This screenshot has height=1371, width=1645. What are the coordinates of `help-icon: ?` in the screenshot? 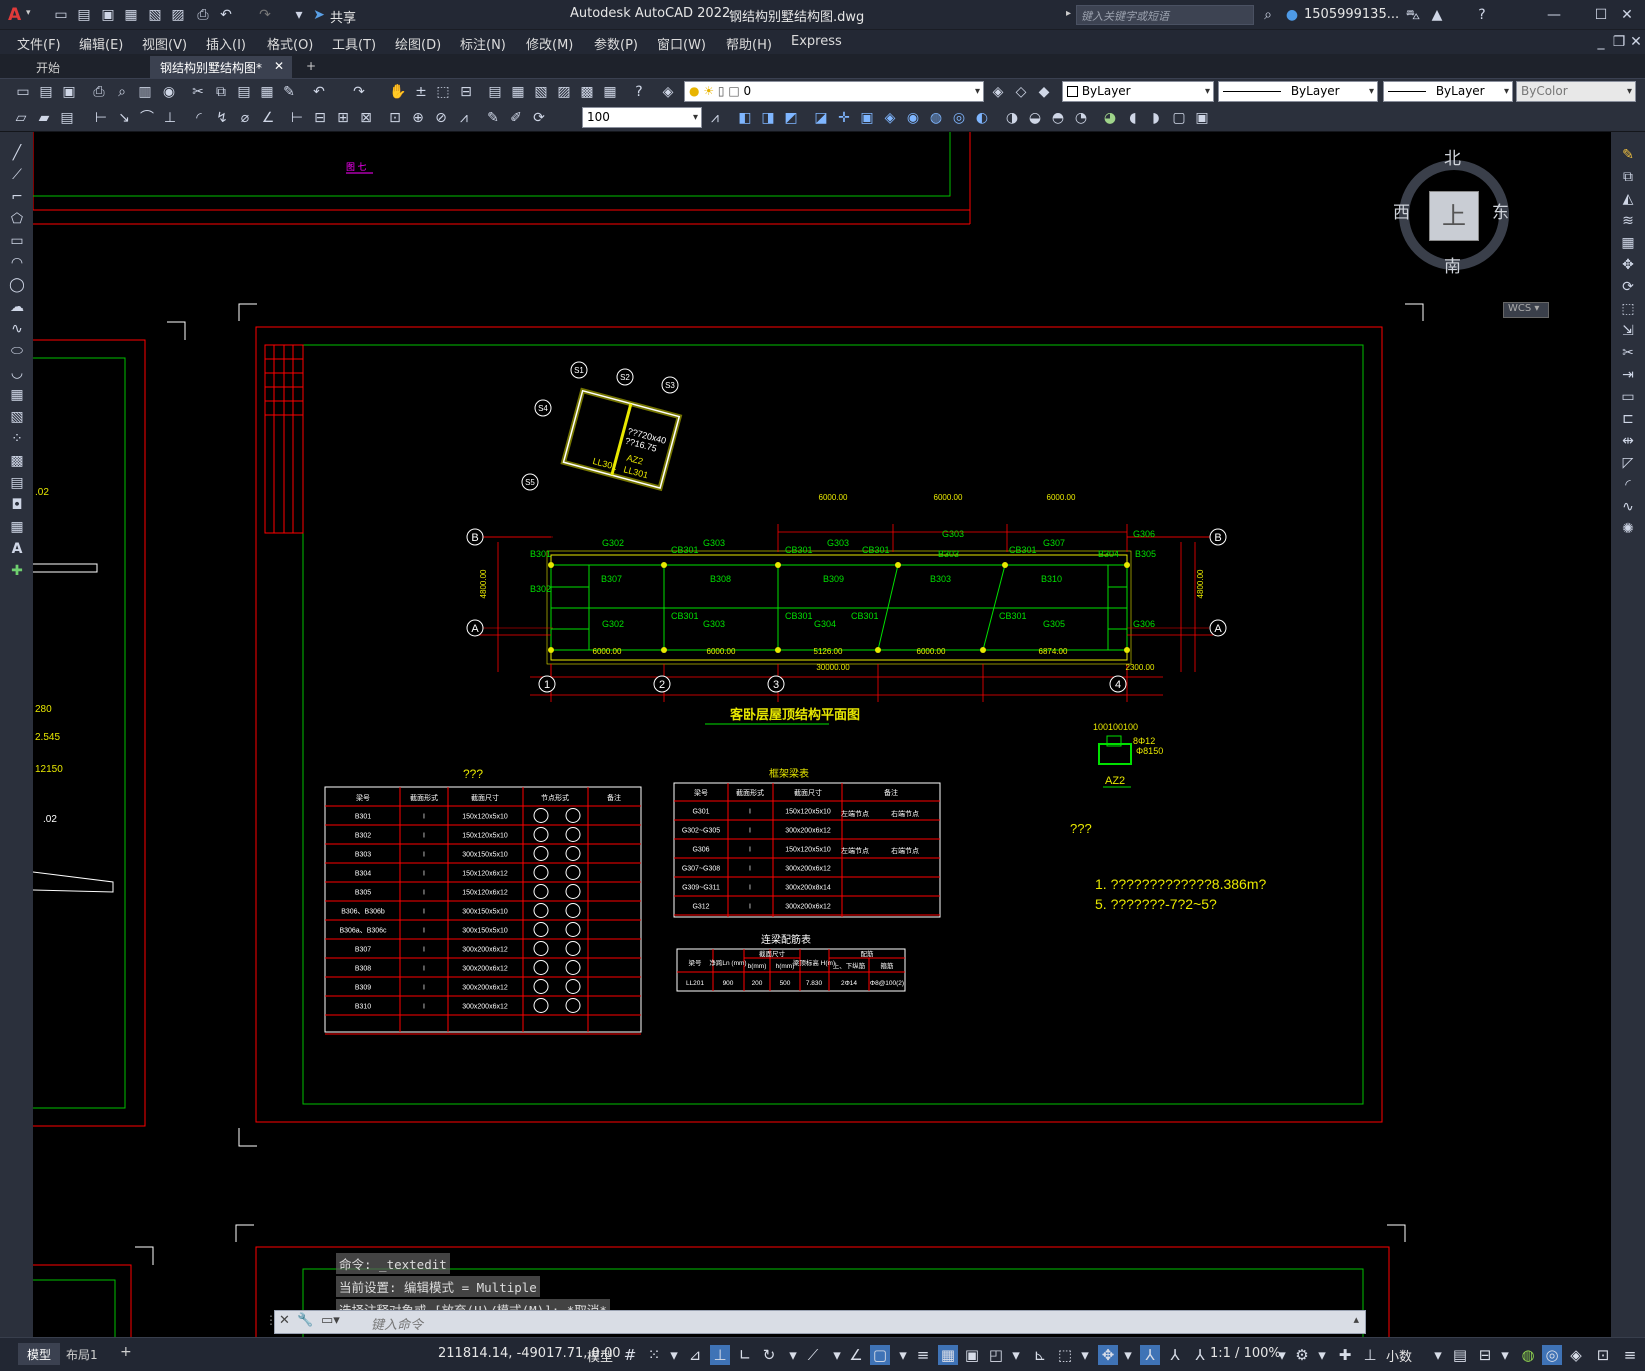 It's located at (639, 92).